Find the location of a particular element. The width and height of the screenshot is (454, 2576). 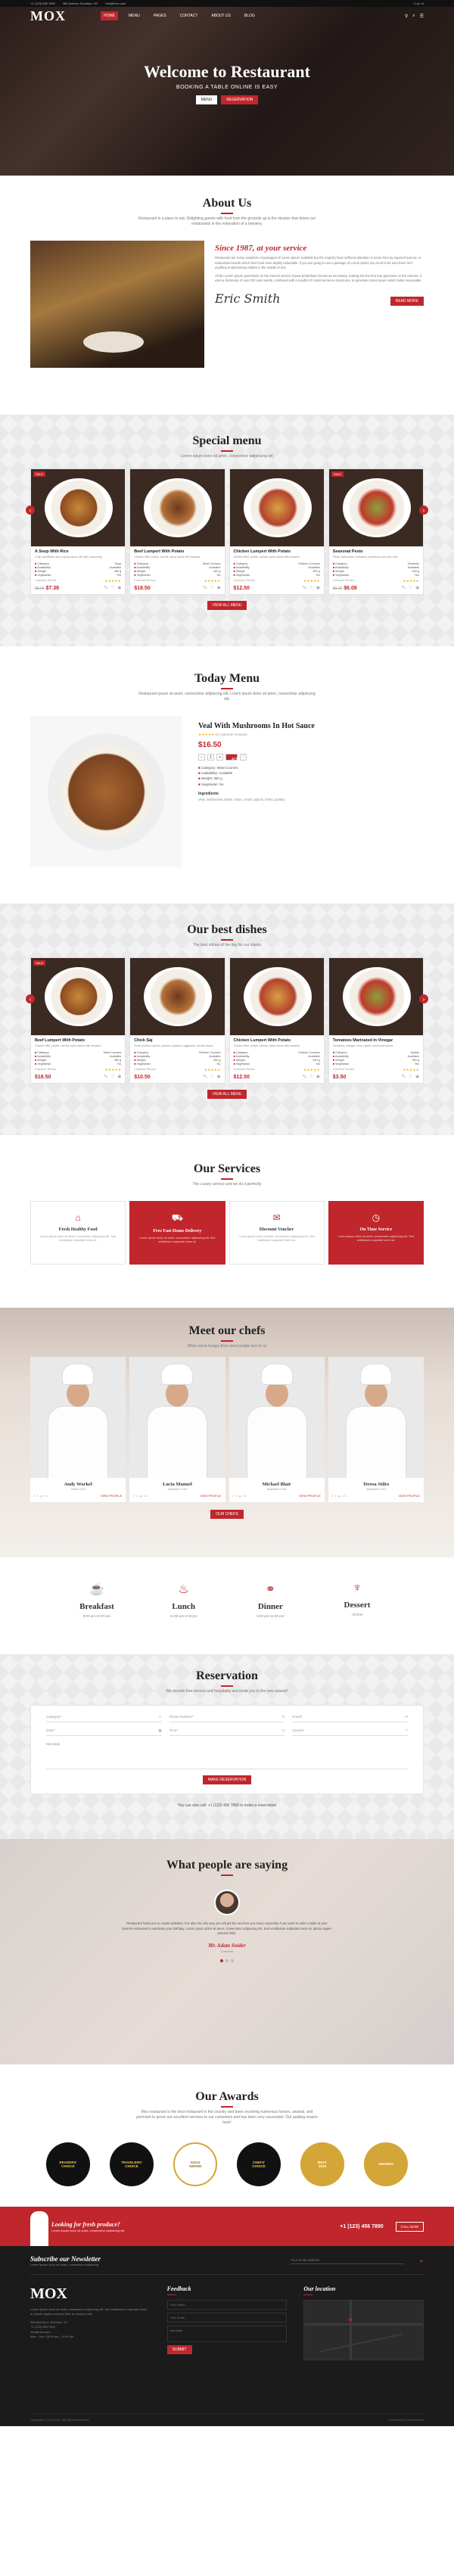

view-all-menu-button: VIEW ALL MENU is located at coordinates (227, 1095).